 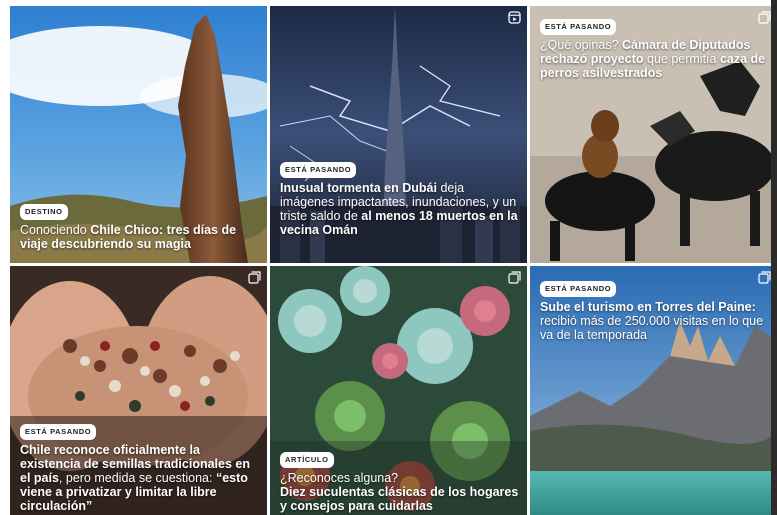 What do you see at coordinates (339, 478) in the screenshot?
I see `caption-text: ¿Reconoces alguna?` at bounding box center [339, 478].